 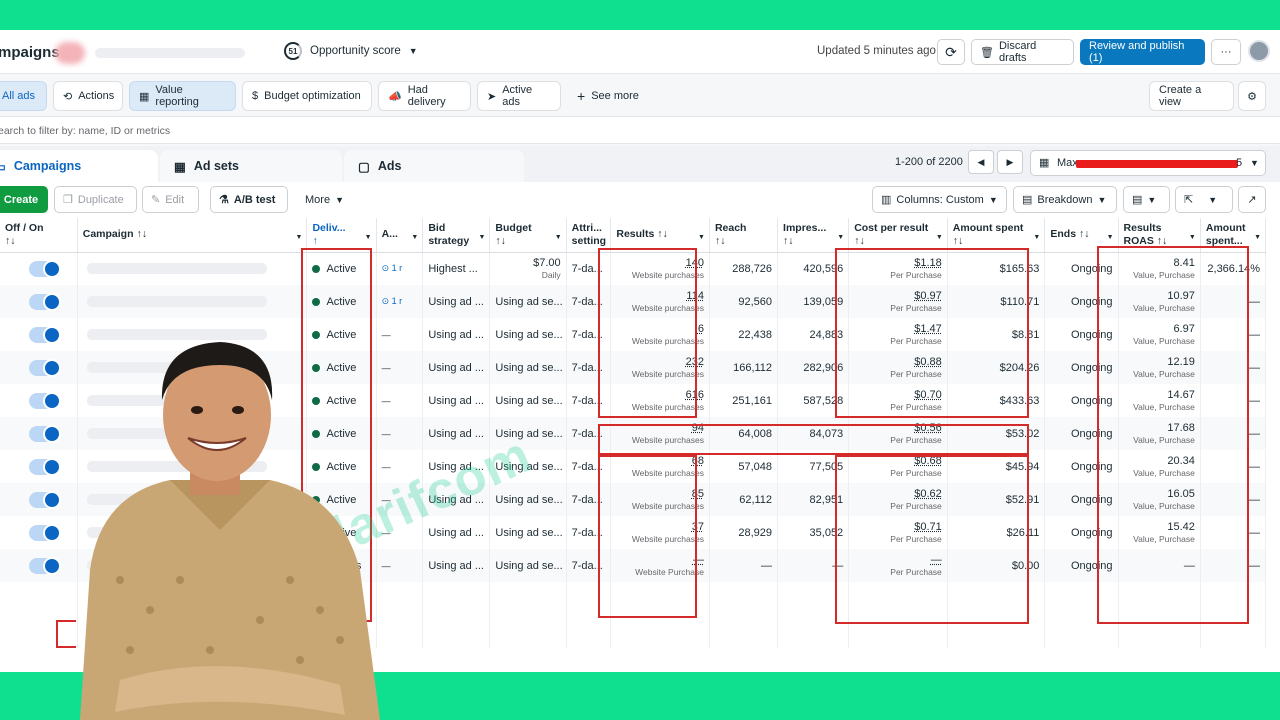 I want to click on opportunity-score: 51 Opportunity score ▼, so click(x=351, y=51).